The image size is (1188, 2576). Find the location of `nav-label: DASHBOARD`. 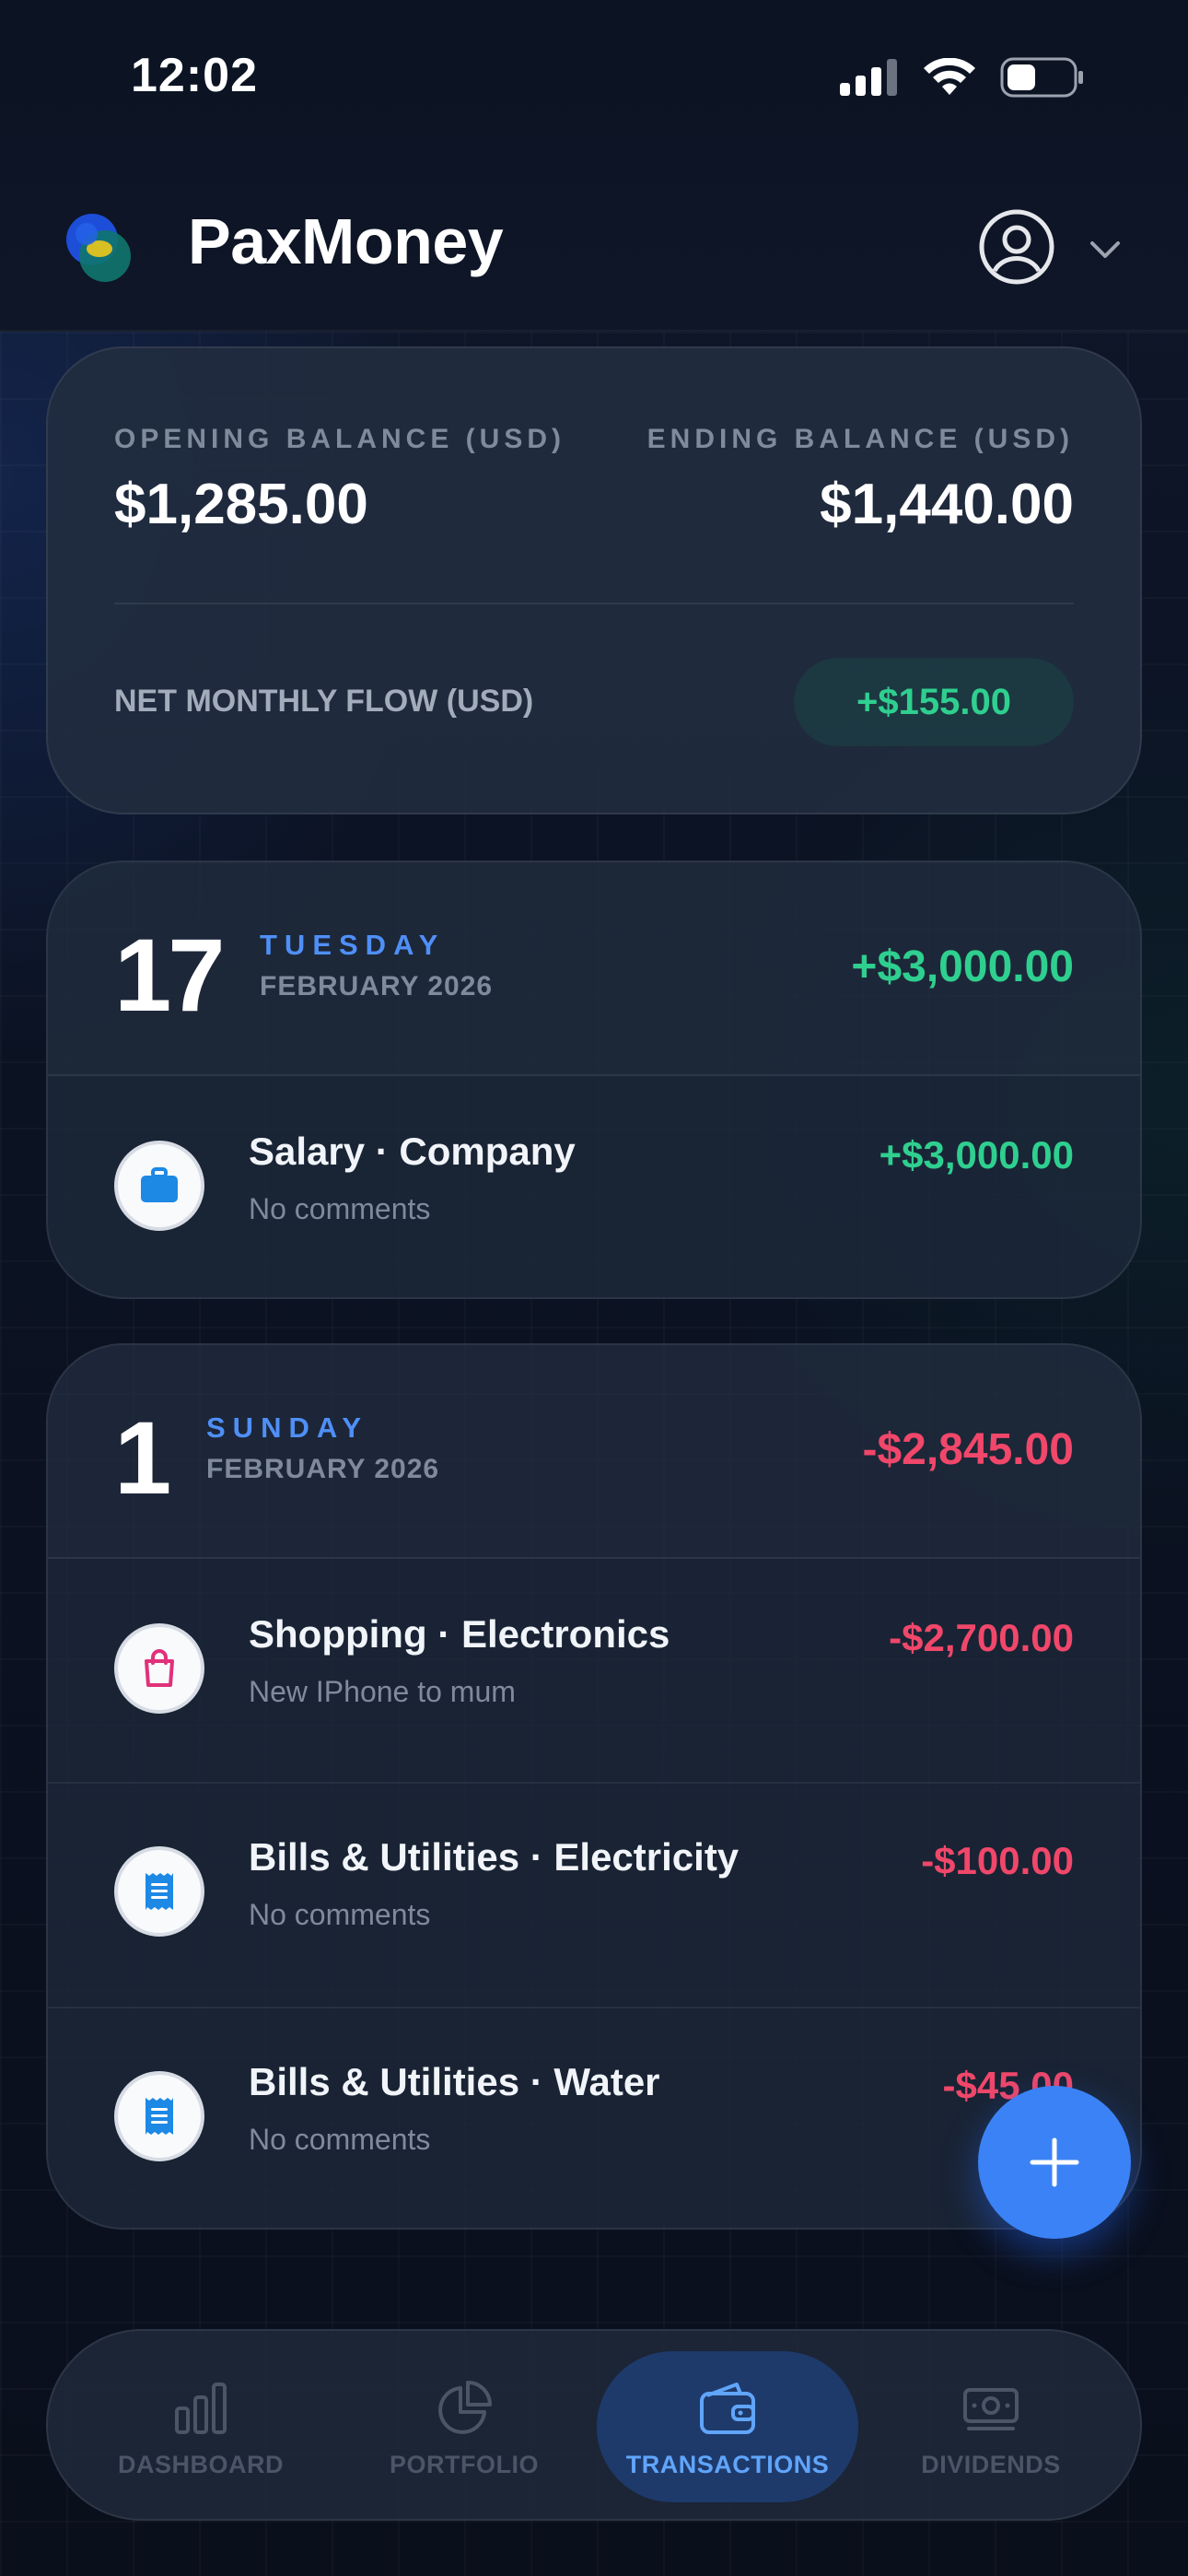

nav-label: DASHBOARD is located at coordinates (201, 2464).